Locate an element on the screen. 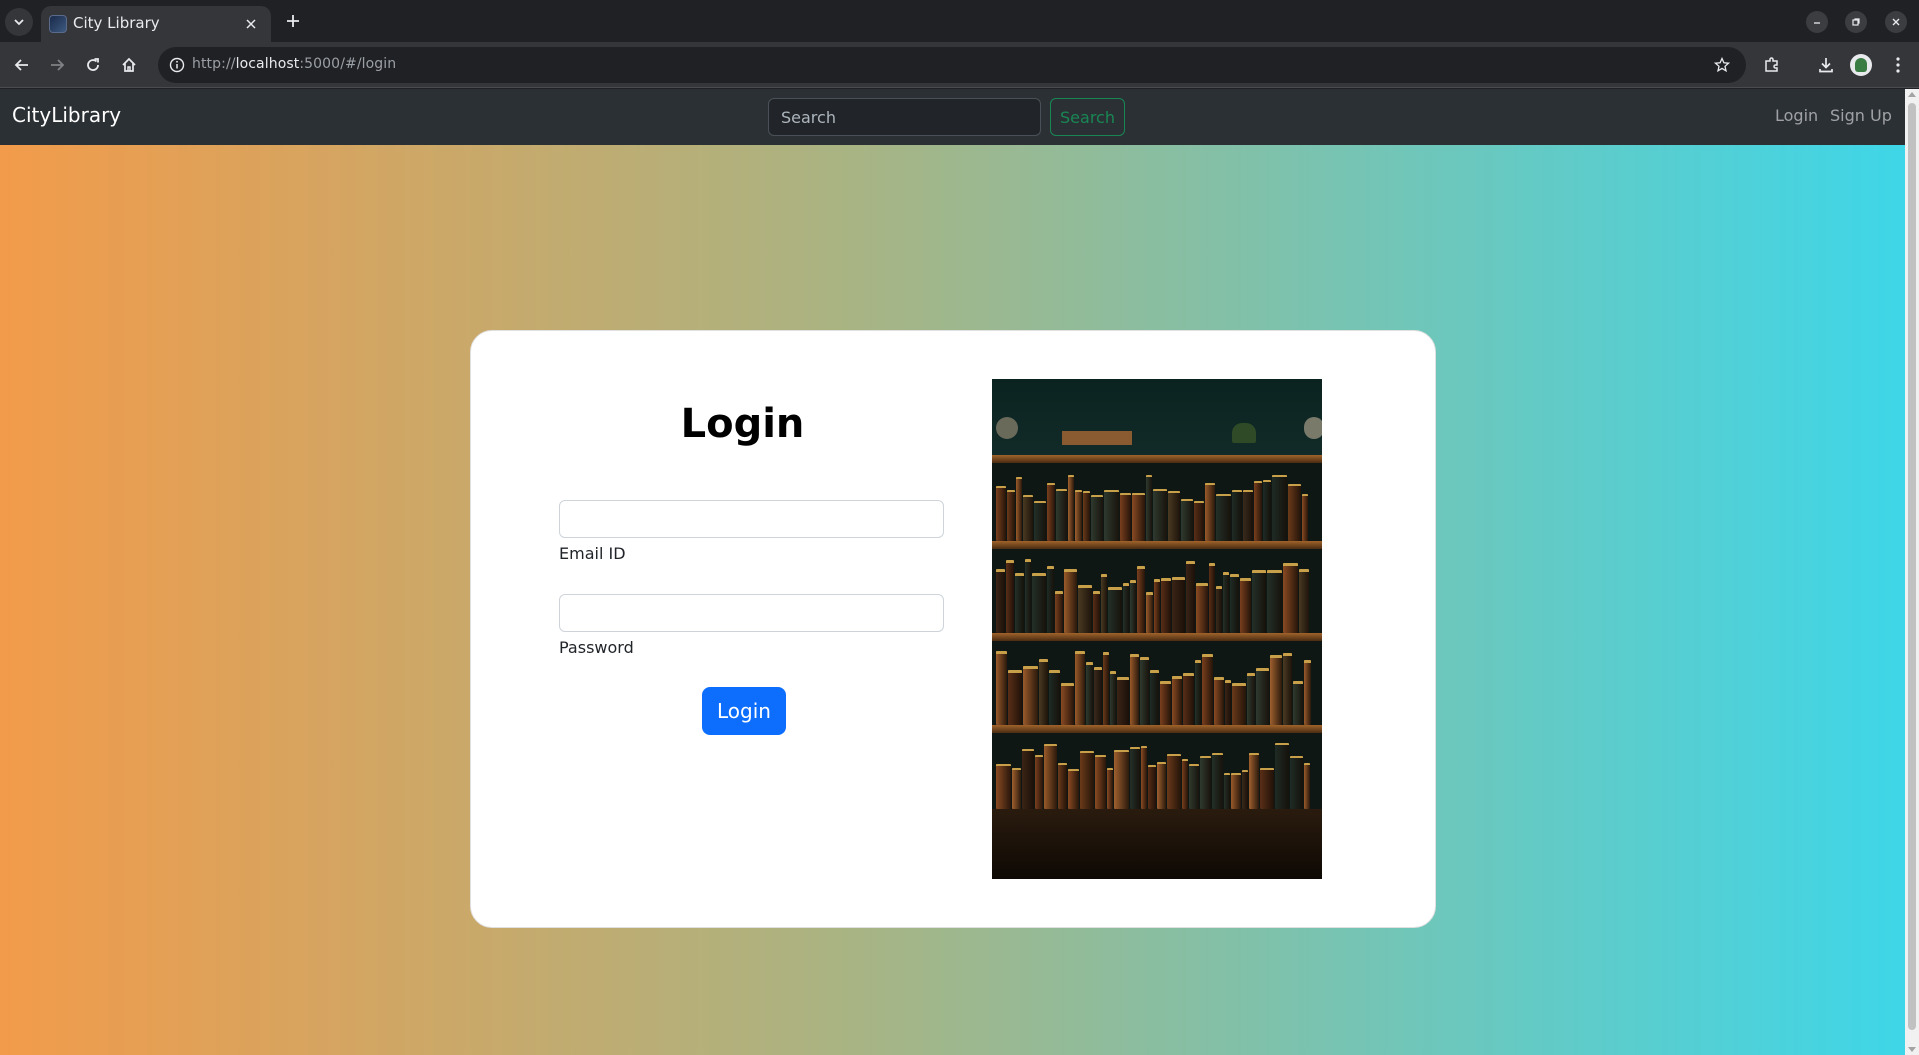  login-heading: Login is located at coordinates (742, 424).